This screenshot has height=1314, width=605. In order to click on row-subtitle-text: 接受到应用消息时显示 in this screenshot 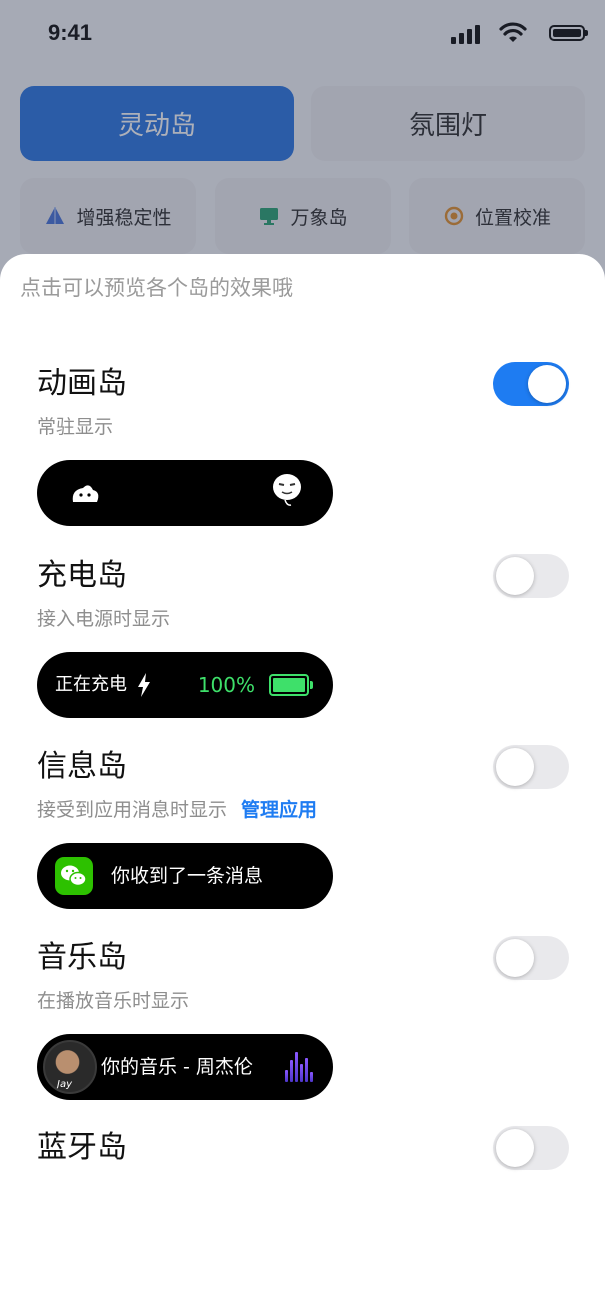, I will do `click(132, 810)`.